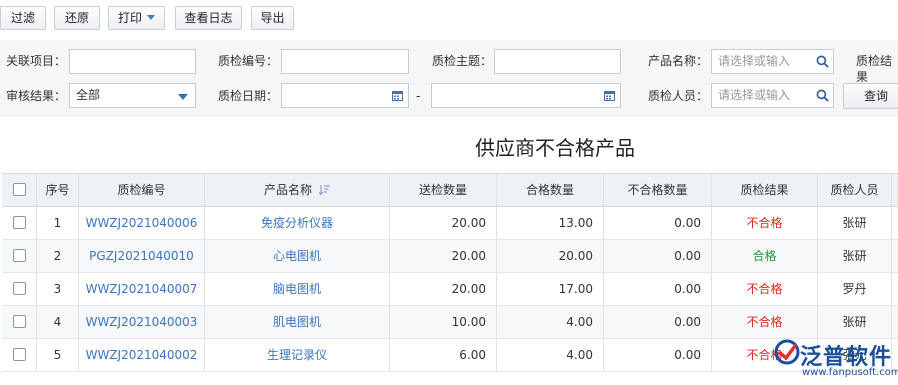 This screenshot has height=385, width=898. I want to click on qualified-qty: 13.00, so click(550, 223).